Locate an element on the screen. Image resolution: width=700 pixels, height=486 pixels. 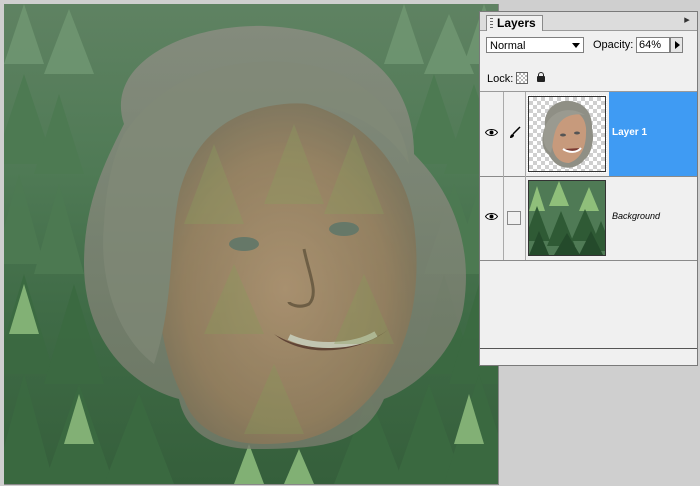
chevron-down-icon is located at coordinates (576, 45).